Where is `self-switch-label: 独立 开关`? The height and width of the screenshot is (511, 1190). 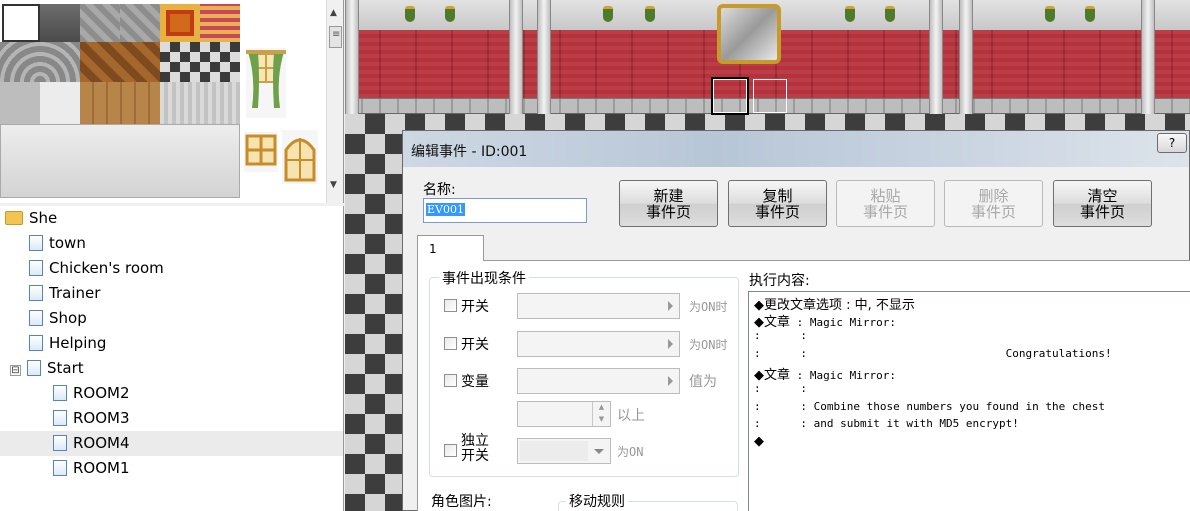 self-switch-label: 独立 开关 is located at coordinates (475, 449).